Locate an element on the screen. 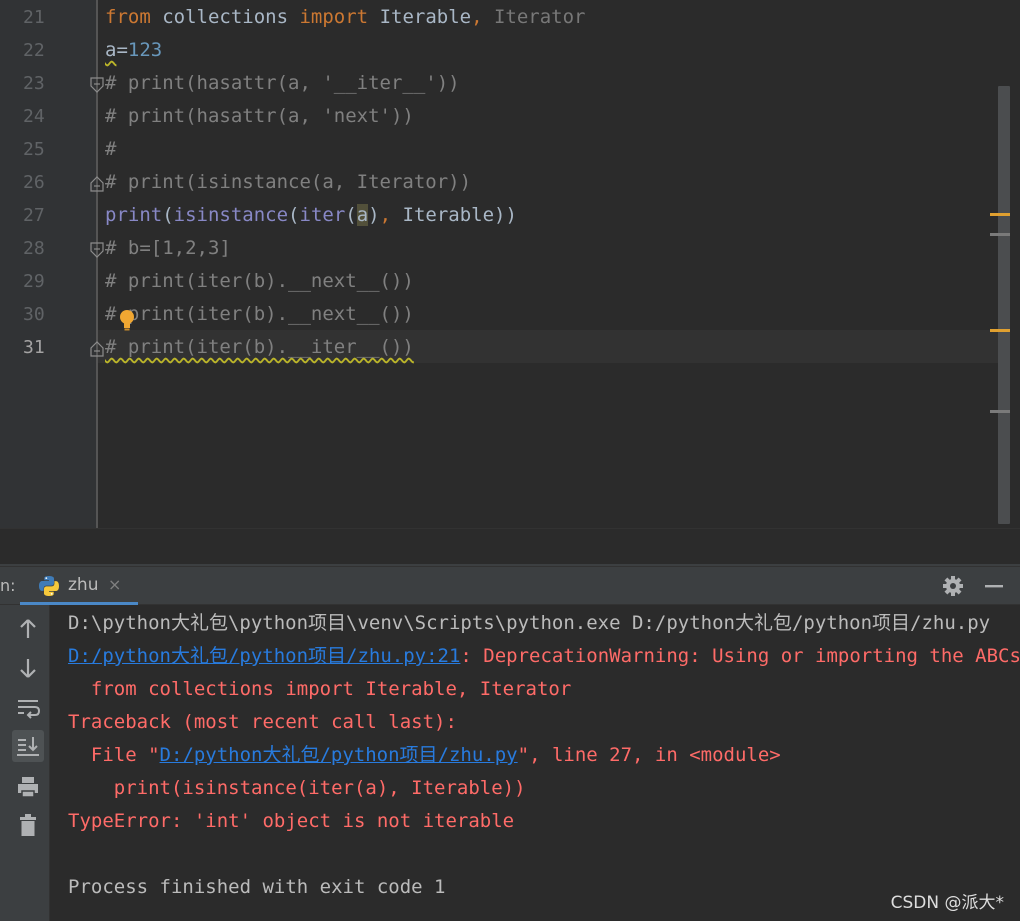 The image size is (1020, 921). close-tab-icon: × is located at coordinates (114, 585).